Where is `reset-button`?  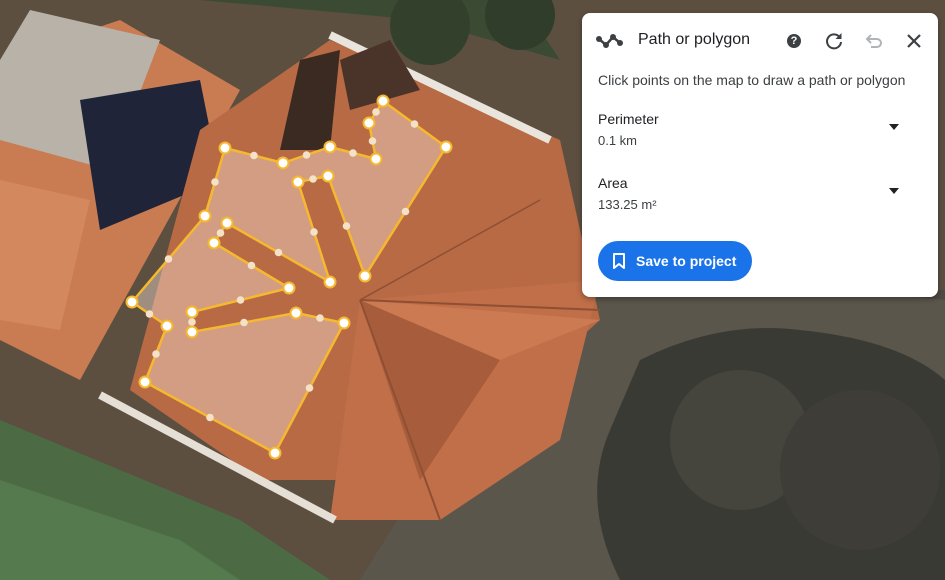 reset-button is located at coordinates (834, 41).